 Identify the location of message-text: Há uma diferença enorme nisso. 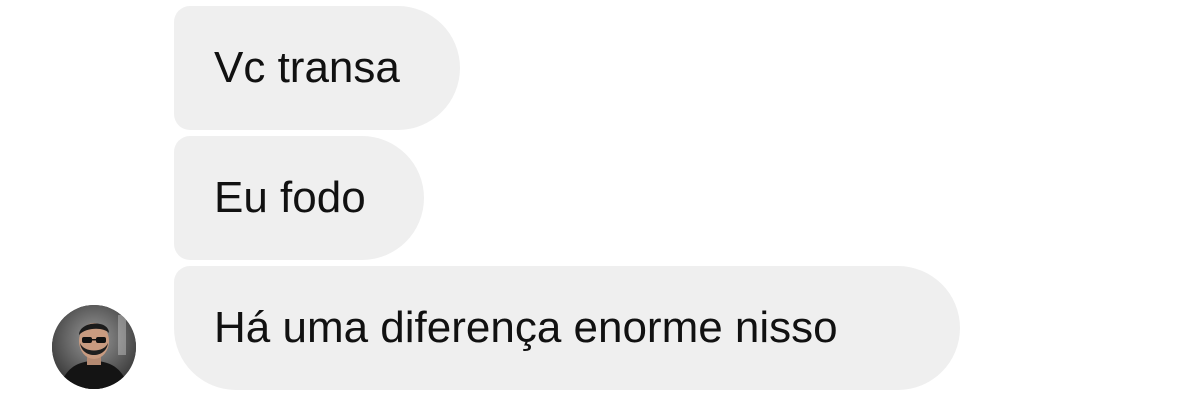
(526, 327).